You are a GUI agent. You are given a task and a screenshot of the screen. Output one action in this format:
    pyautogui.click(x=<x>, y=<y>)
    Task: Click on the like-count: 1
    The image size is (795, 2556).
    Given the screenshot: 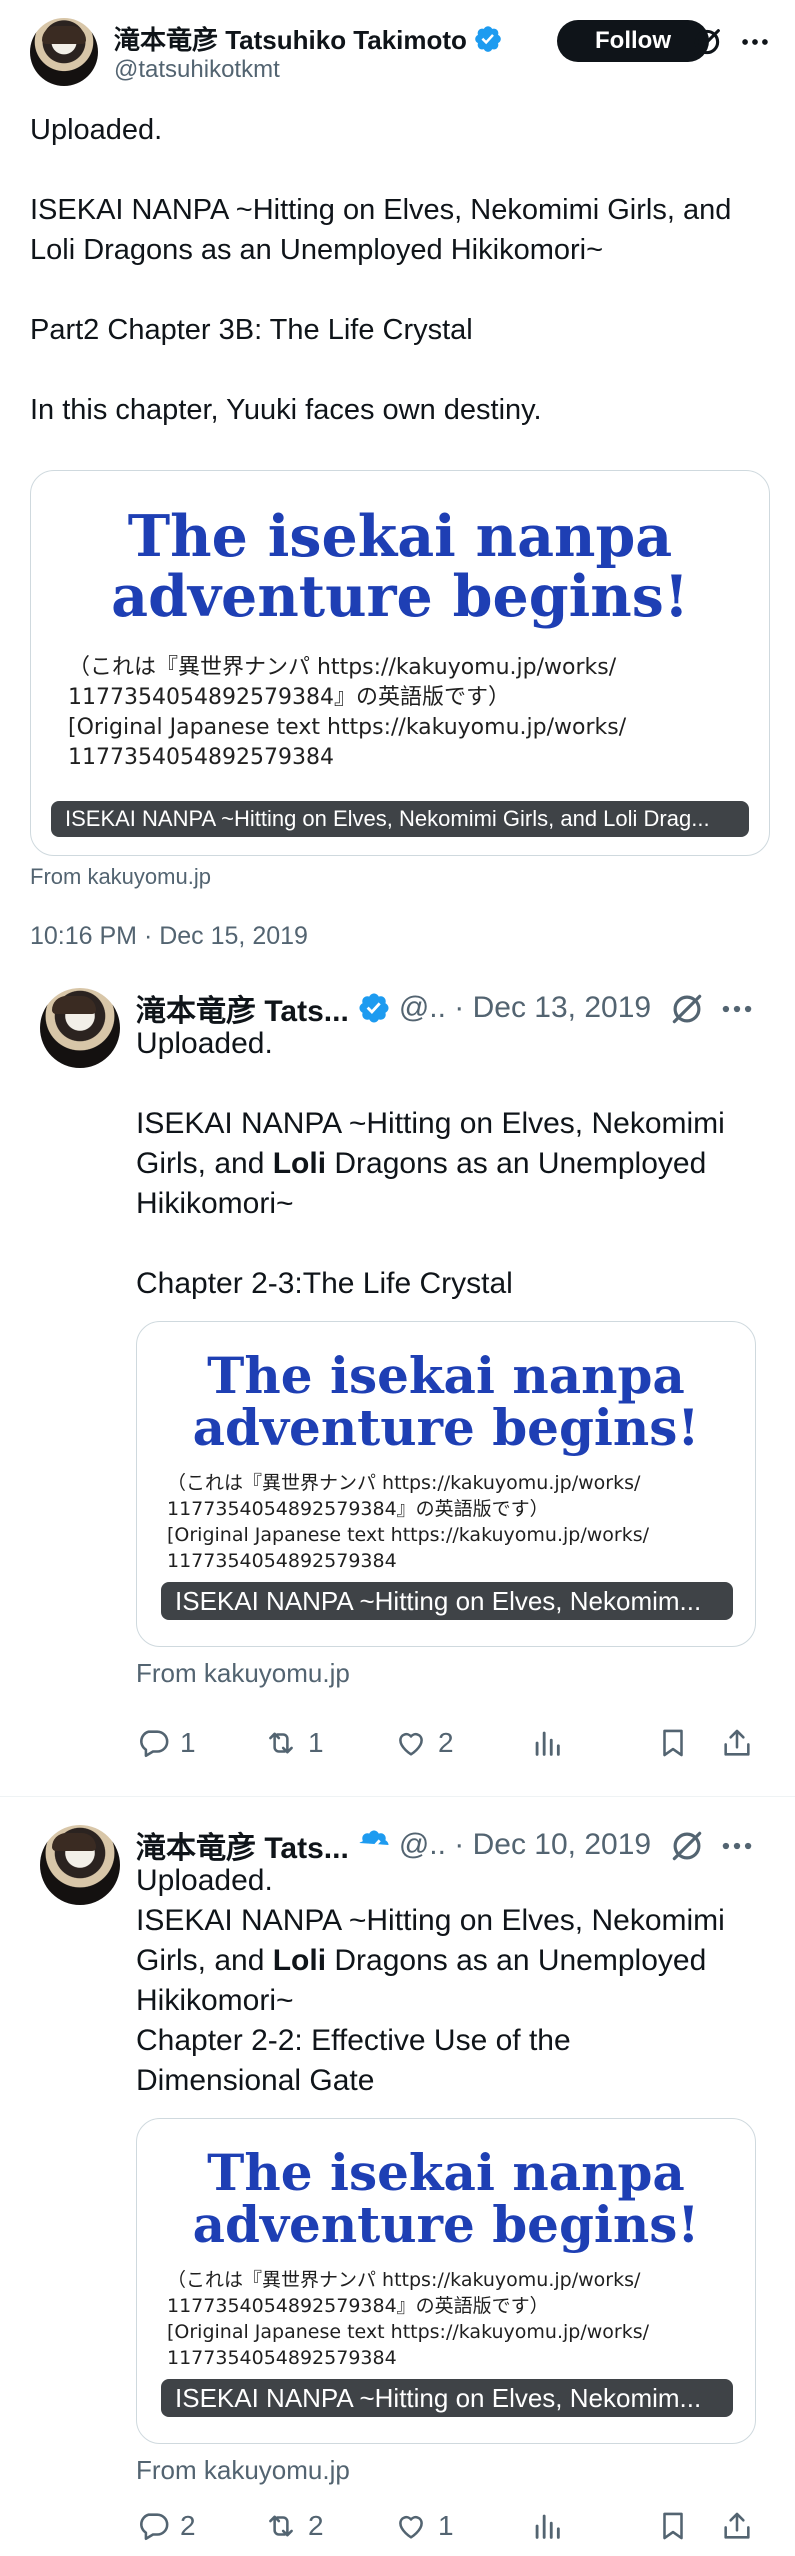 What is the action you would take?
    pyautogui.click(x=446, y=2525)
    